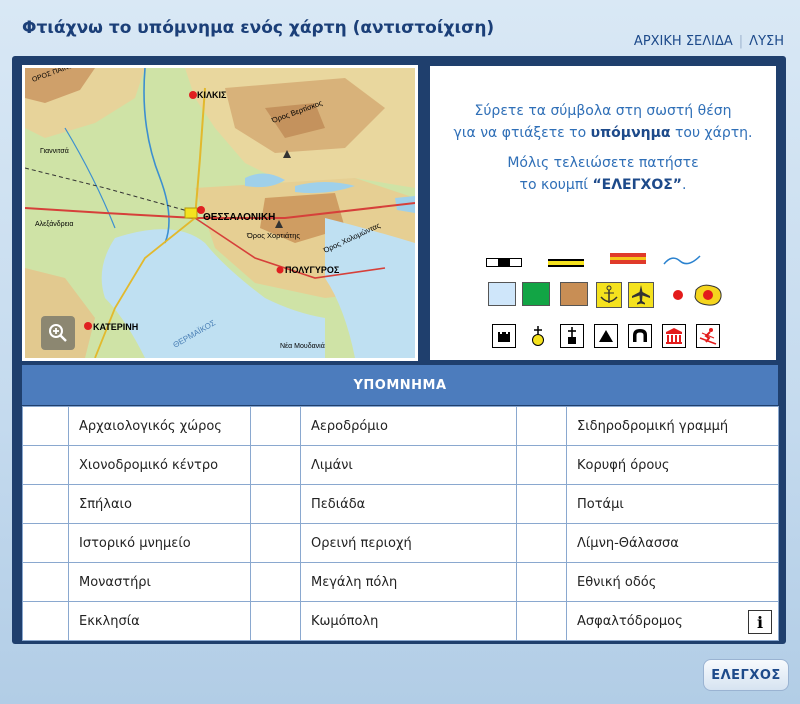 The width and height of the screenshot is (800, 704). I want to click on peak-symbol, so click(606, 338).